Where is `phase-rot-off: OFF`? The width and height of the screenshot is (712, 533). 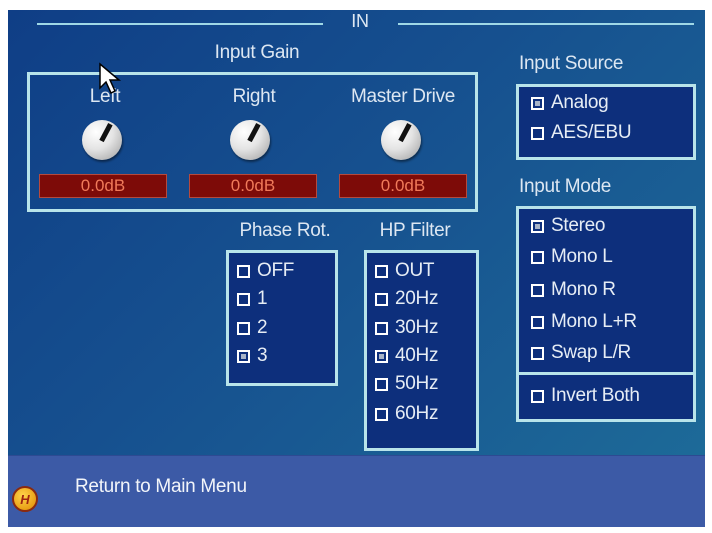 phase-rot-off: OFF is located at coordinates (265, 271).